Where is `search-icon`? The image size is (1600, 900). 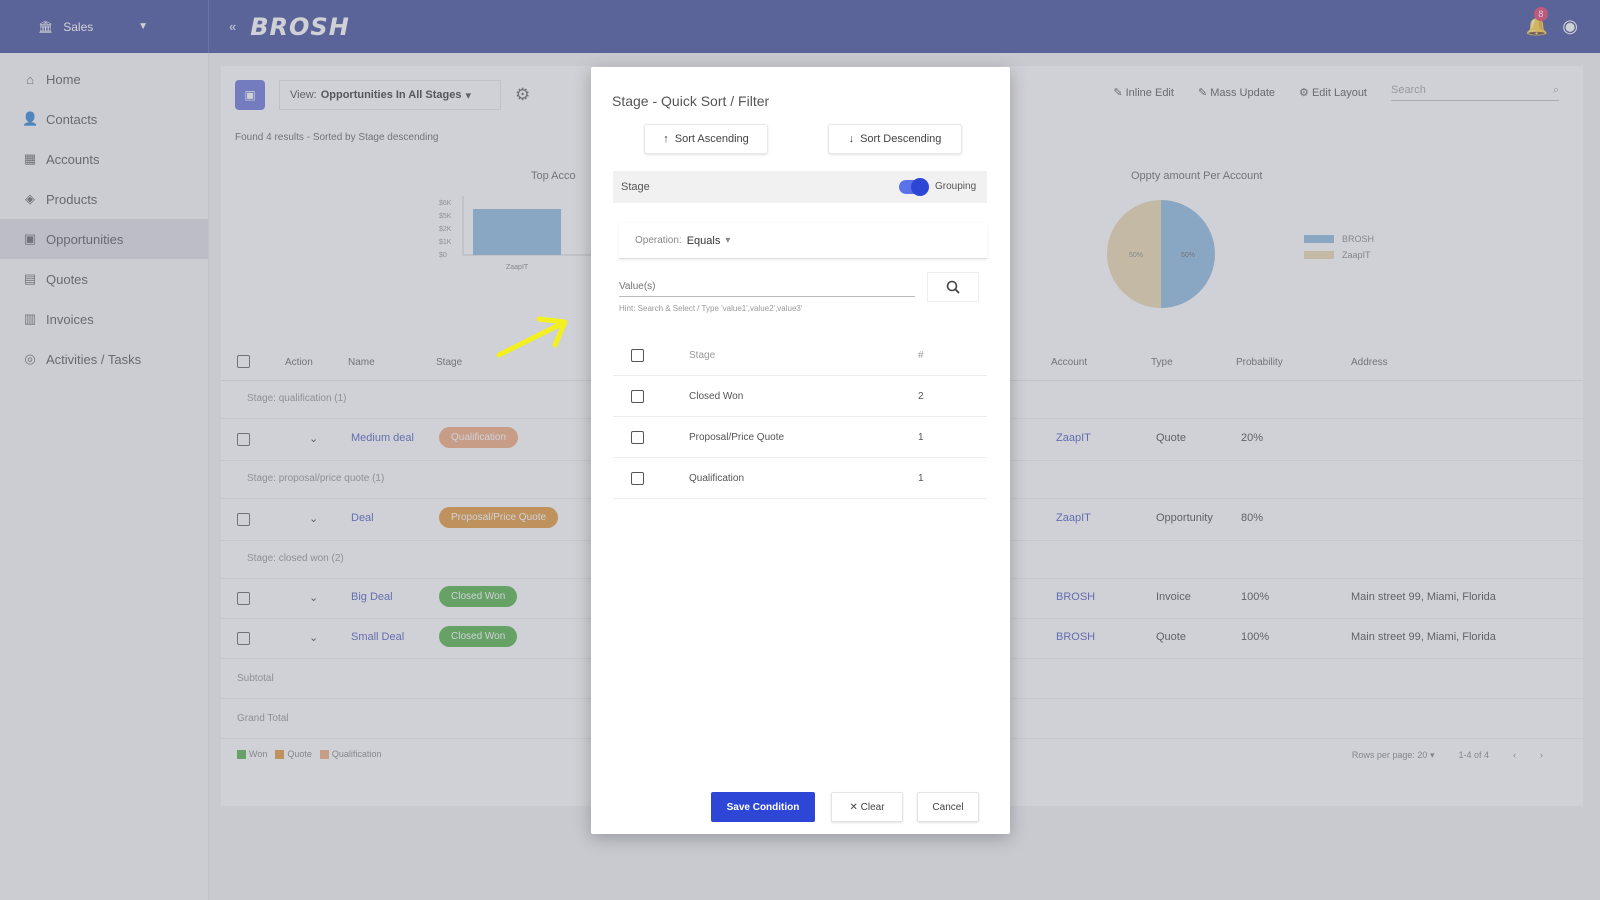
search-icon is located at coordinates (953, 287).